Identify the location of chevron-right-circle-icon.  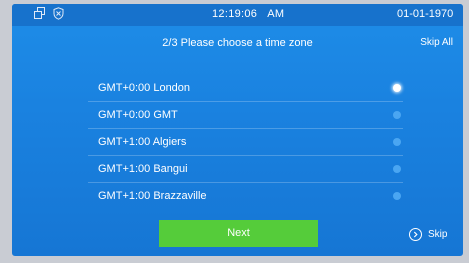
(415, 234).